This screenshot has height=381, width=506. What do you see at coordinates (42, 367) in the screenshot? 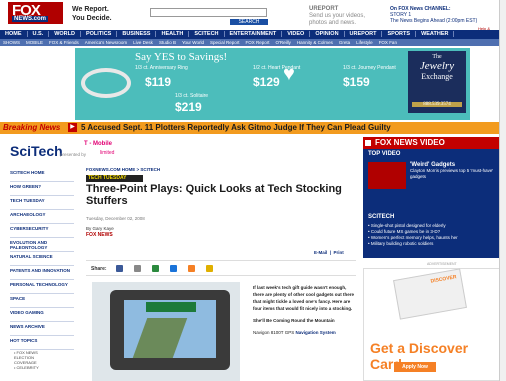
I see `hot-topic-item-3: • CELEBRITY` at bounding box center [42, 367].